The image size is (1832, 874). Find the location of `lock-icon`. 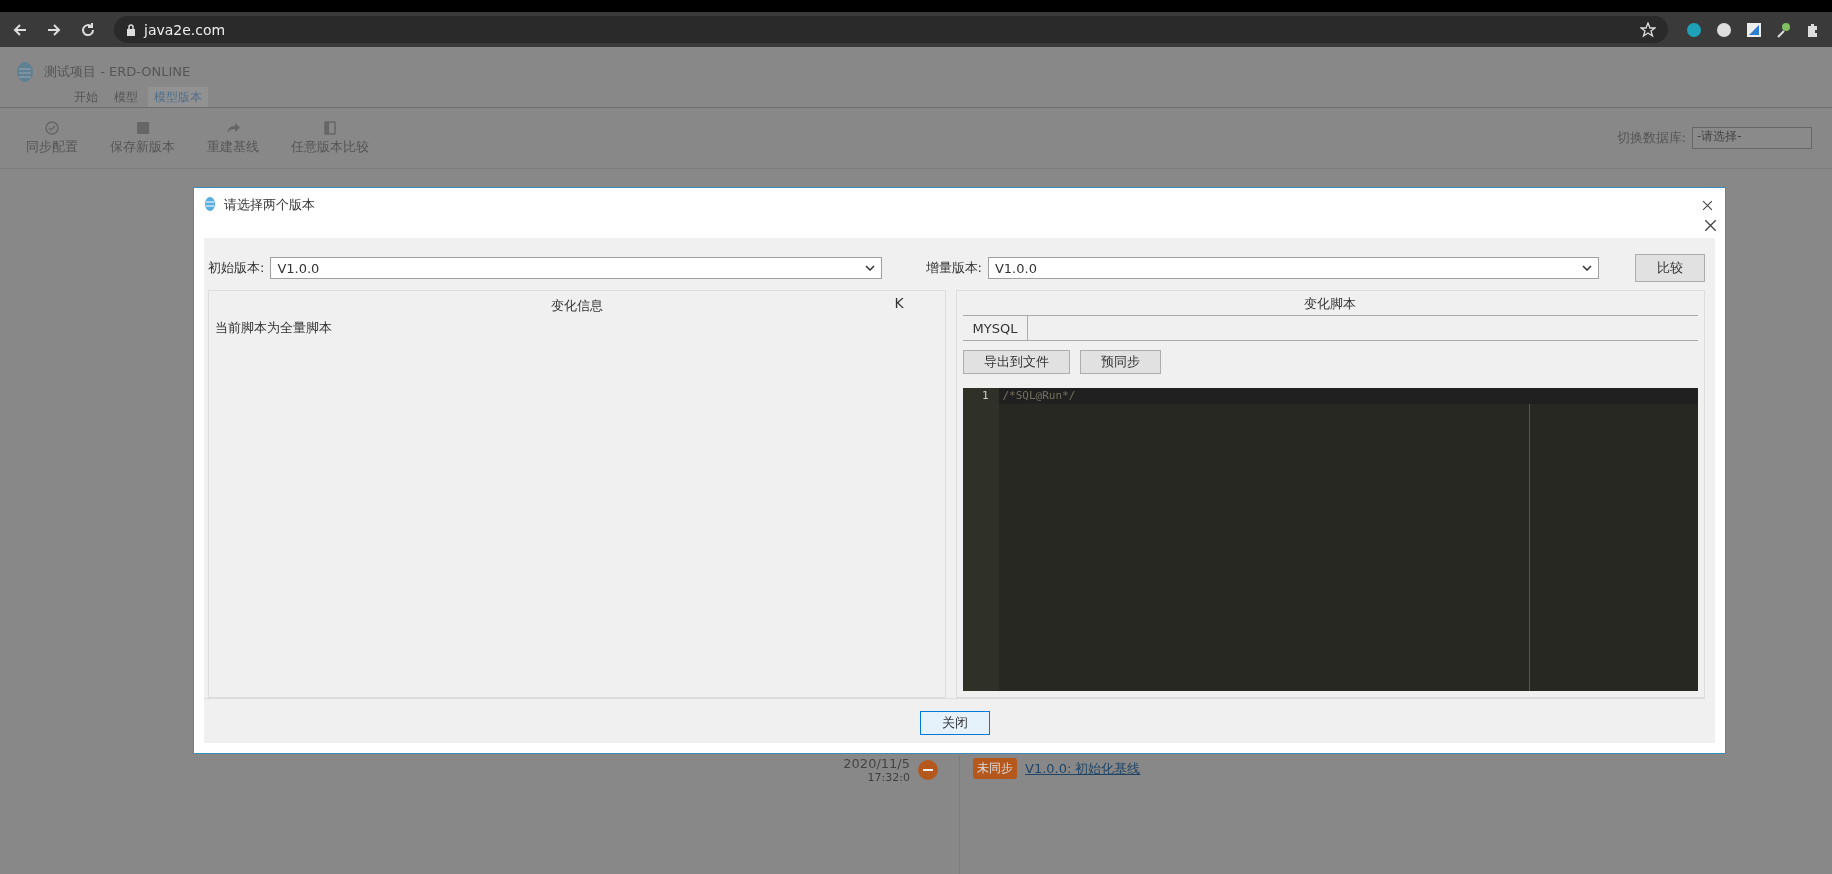

lock-icon is located at coordinates (131, 29).